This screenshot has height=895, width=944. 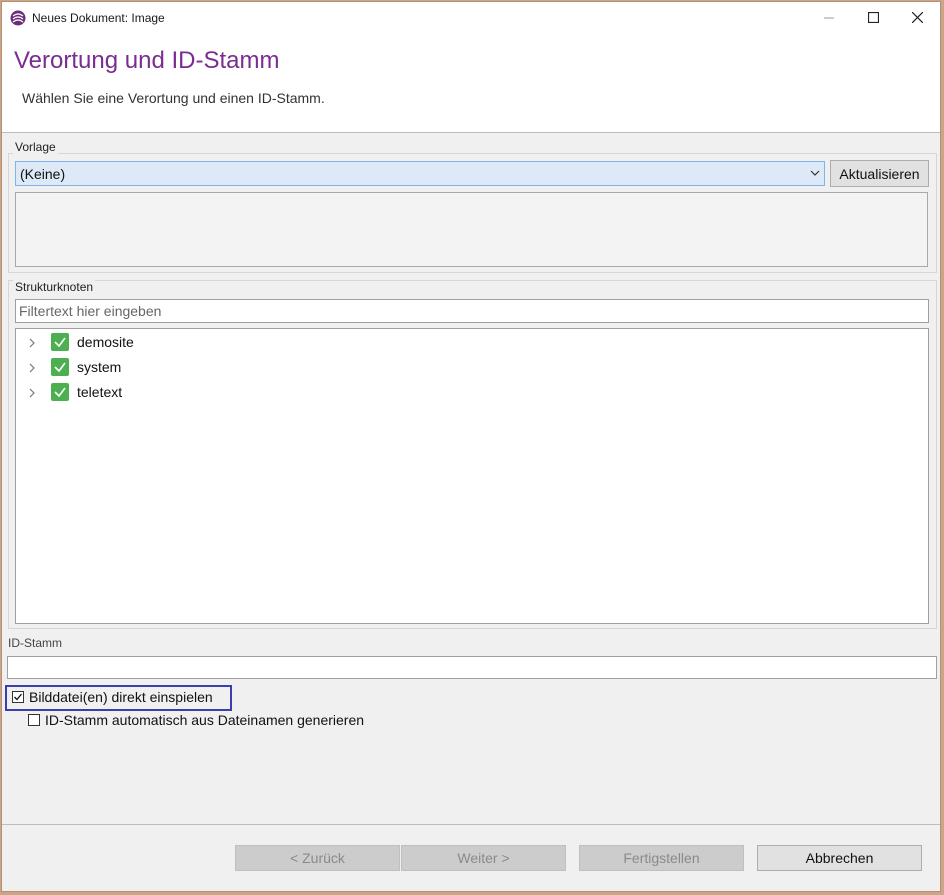 What do you see at coordinates (166, 393) in the screenshot?
I see `tree-node-teletext: teletext` at bounding box center [166, 393].